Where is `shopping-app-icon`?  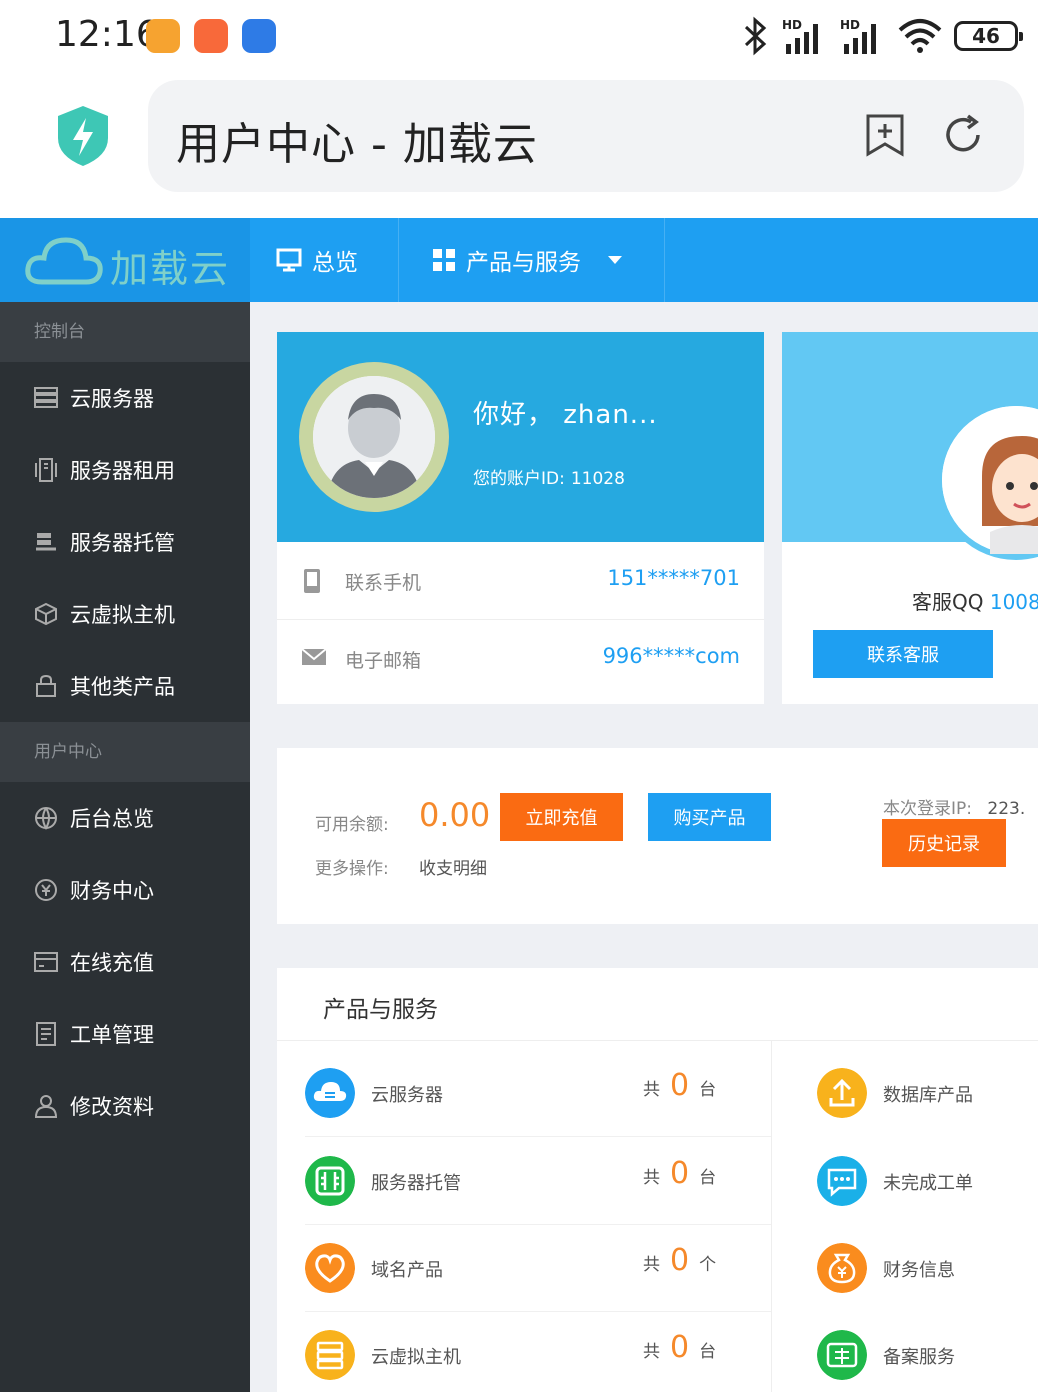 shopping-app-icon is located at coordinates (211, 36).